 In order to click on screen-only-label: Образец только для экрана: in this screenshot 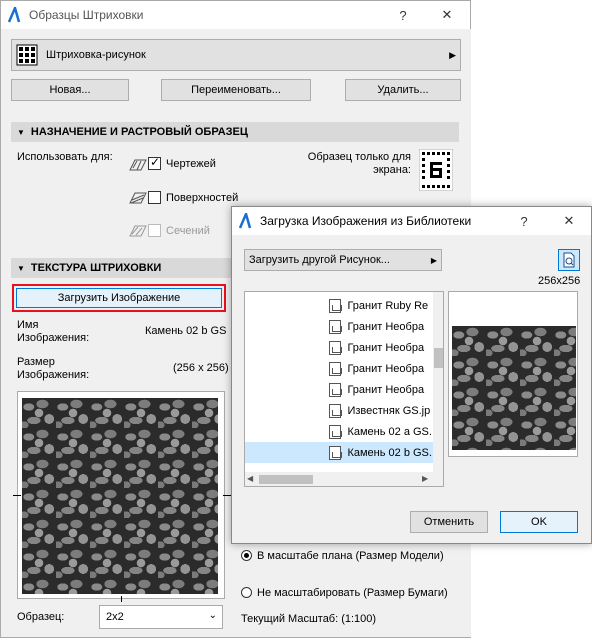, I will do `click(359, 163)`.